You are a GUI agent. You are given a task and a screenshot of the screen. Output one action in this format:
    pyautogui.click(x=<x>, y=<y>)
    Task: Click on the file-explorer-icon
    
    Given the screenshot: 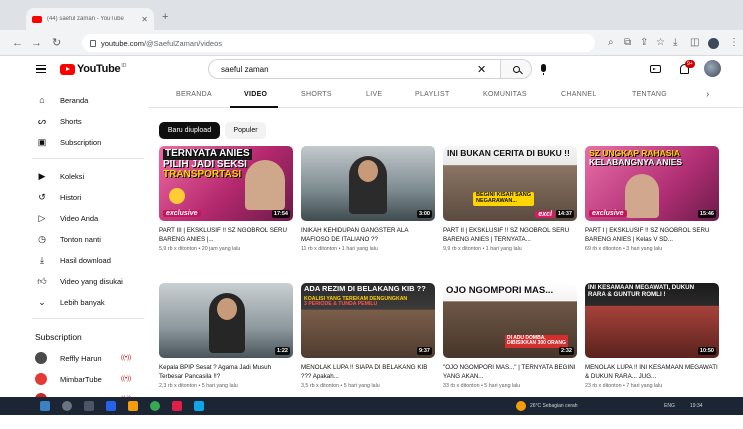 What is the action you would take?
    pyautogui.click(x=133, y=406)
    